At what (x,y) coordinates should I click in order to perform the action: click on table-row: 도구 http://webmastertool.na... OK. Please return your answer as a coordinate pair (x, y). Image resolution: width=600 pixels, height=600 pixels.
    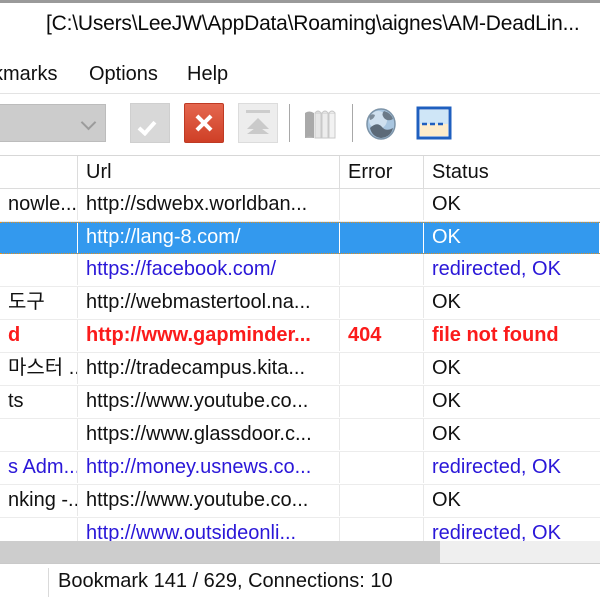
    Looking at the image, I should click on (300, 303).